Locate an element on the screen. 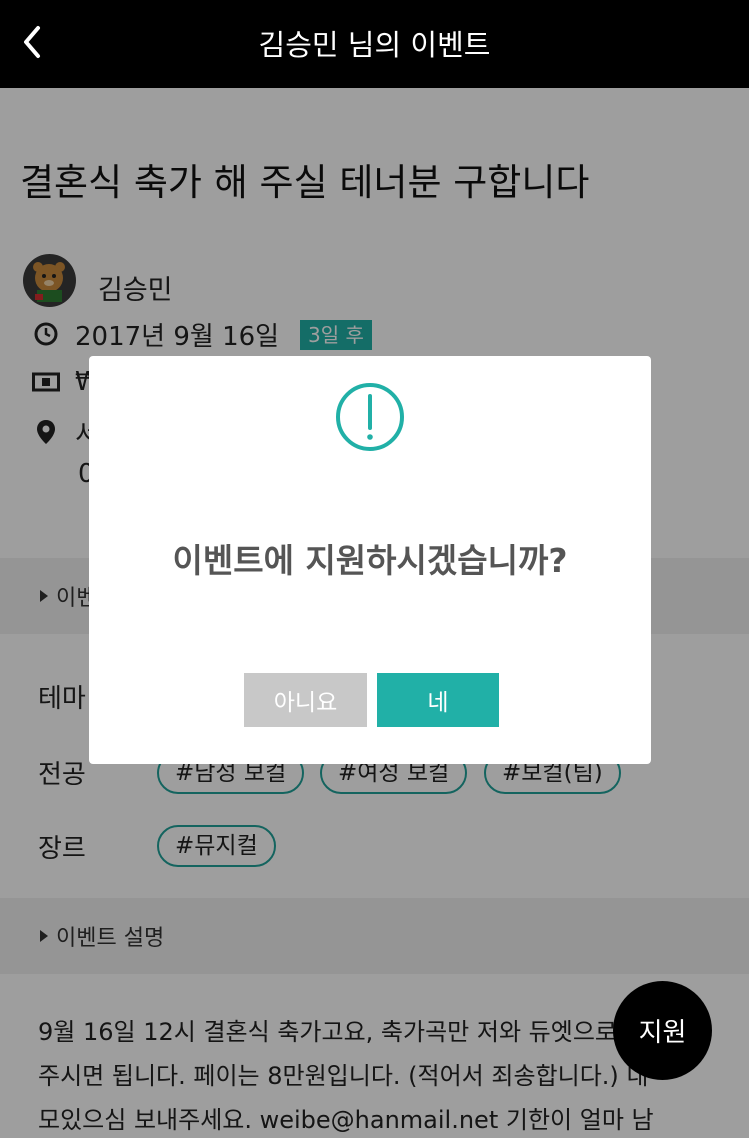 The image size is (749, 1138). no-button: 아니요 is located at coordinates (305, 700).